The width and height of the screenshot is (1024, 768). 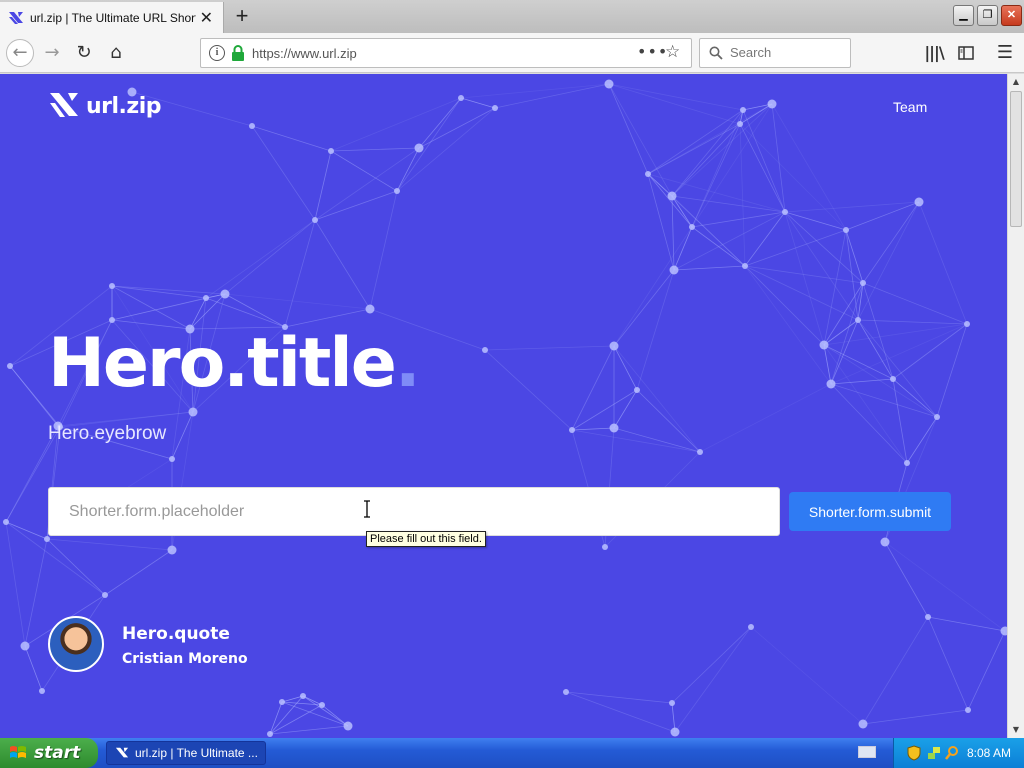 What do you see at coordinates (934, 753) in the screenshot?
I see `network-icon` at bounding box center [934, 753].